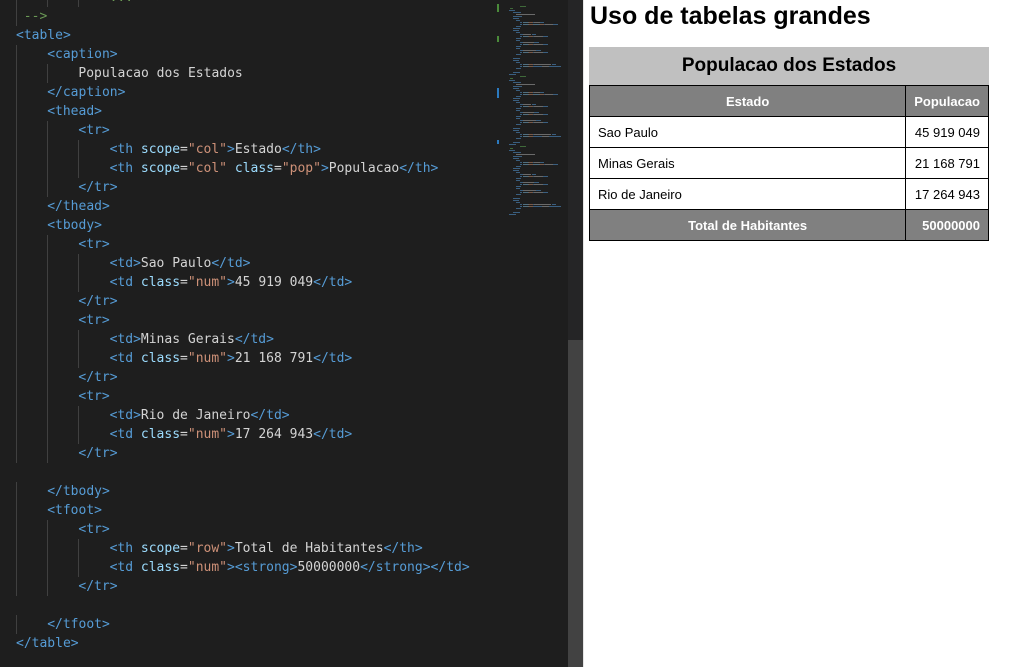 This screenshot has width=1020, height=667. Describe the element at coordinates (187, 339) in the screenshot. I see `code-token: Minas Gerais` at that location.